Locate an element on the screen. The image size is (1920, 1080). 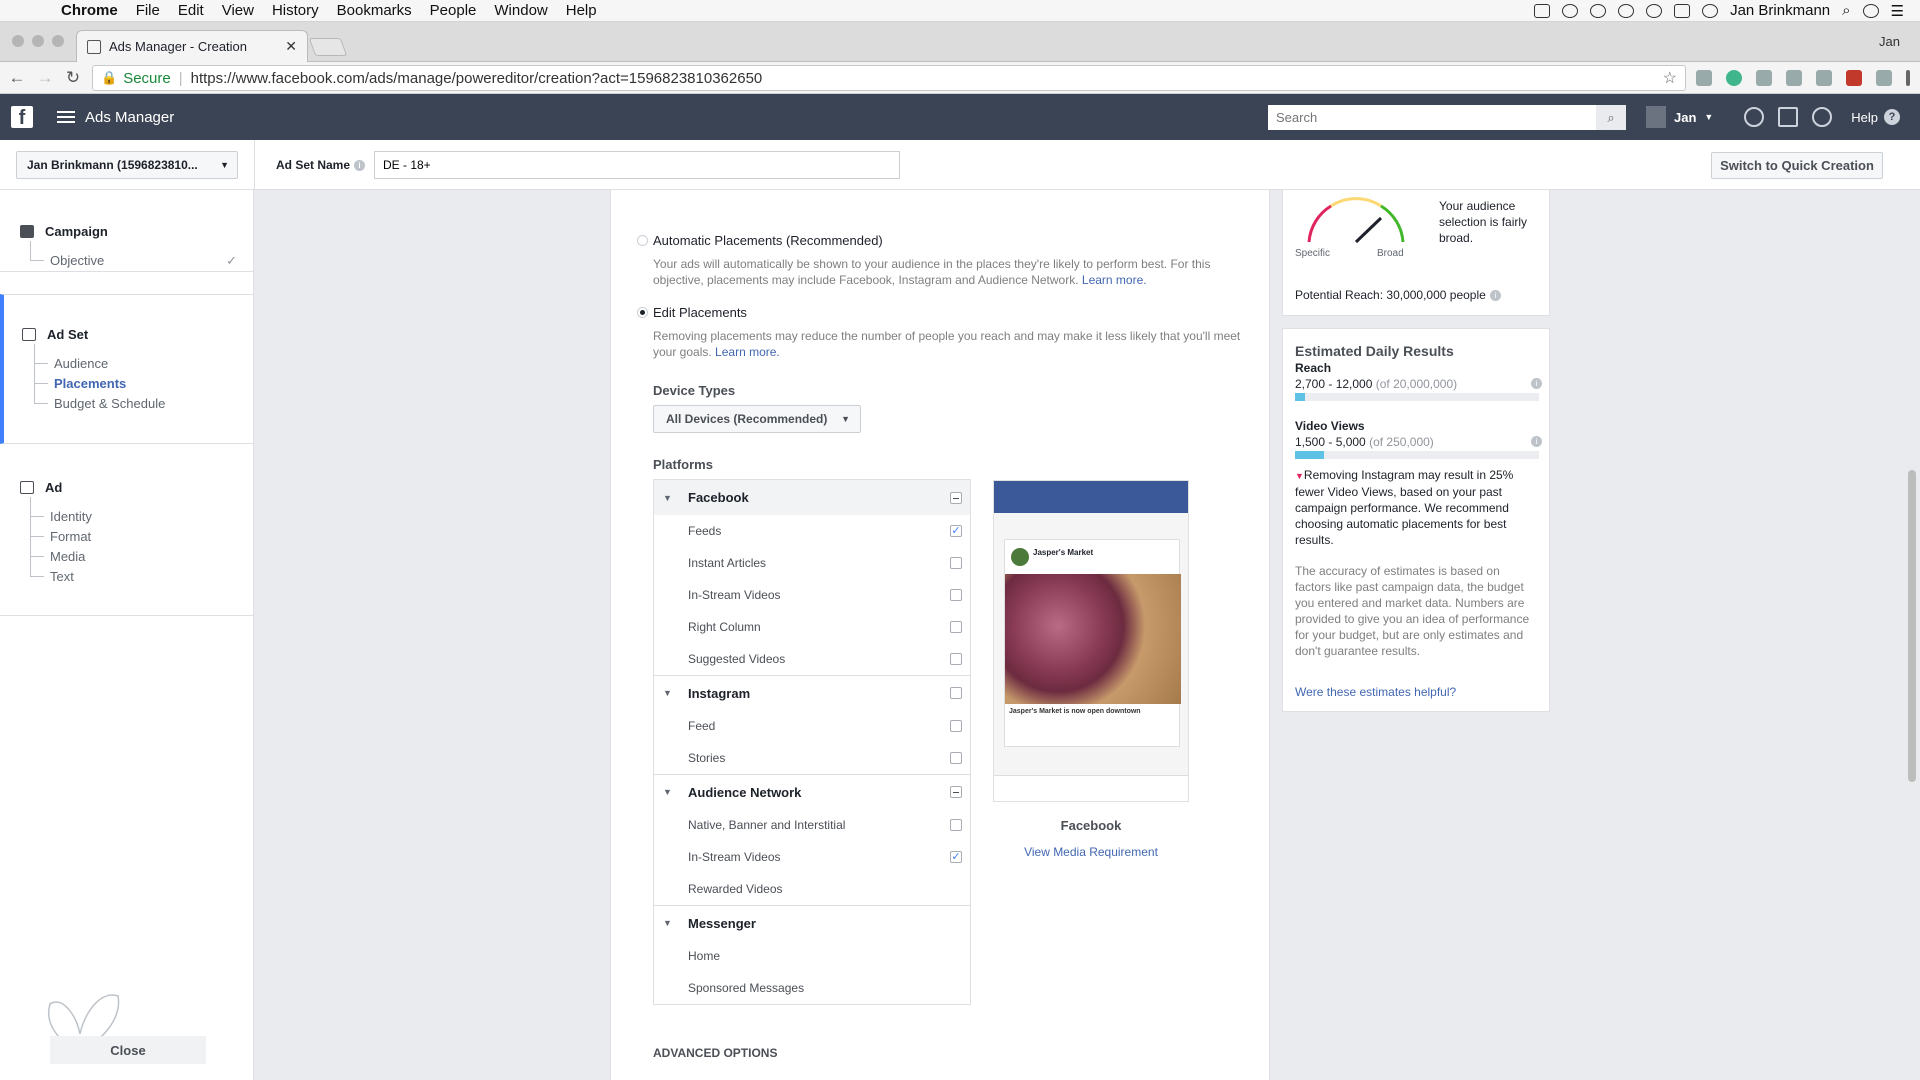
forward-arrow-icon: → is located at coordinates (45, 78).